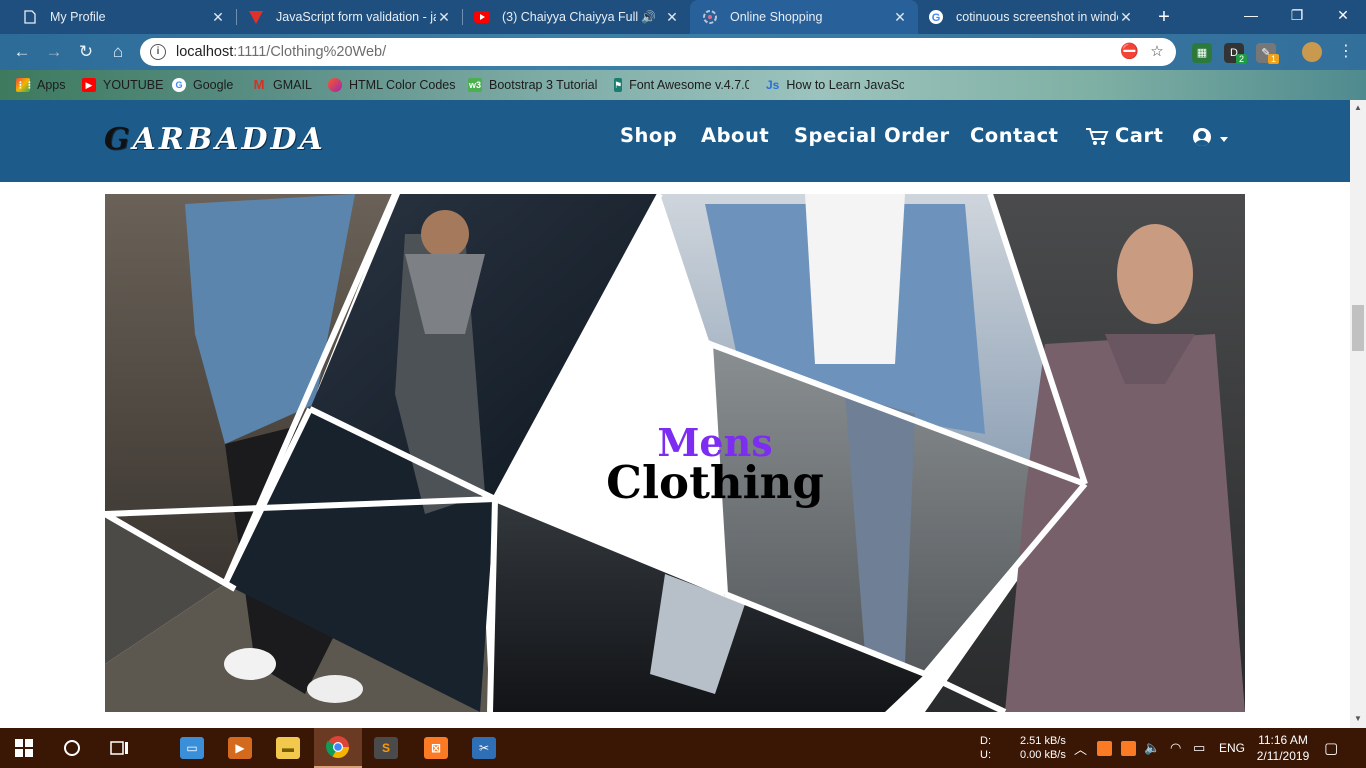 The height and width of the screenshot is (768, 1366). What do you see at coordinates (1283, 748) in the screenshot?
I see `system-clock: 11:16 AM 2/11/2019` at bounding box center [1283, 748].